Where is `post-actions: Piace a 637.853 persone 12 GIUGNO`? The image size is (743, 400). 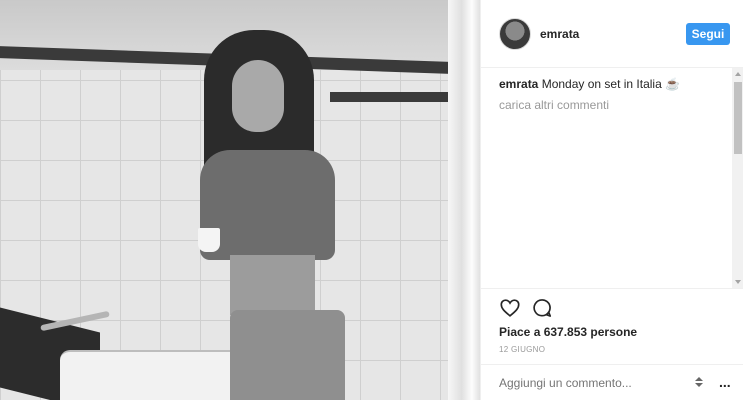 post-actions: Piace a 637.853 persone 12 GIUGNO is located at coordinates (612, 328).